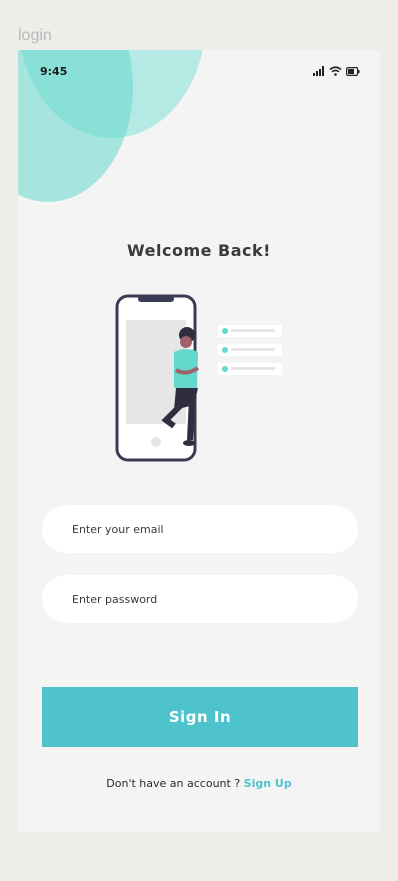 Image resolution: width=398 pixels, height=881 pixels. What do you see at coordinates (200, 717) in the screenshot?
I see `sign-in-button: Sign In` at bounding box center [200, 717].